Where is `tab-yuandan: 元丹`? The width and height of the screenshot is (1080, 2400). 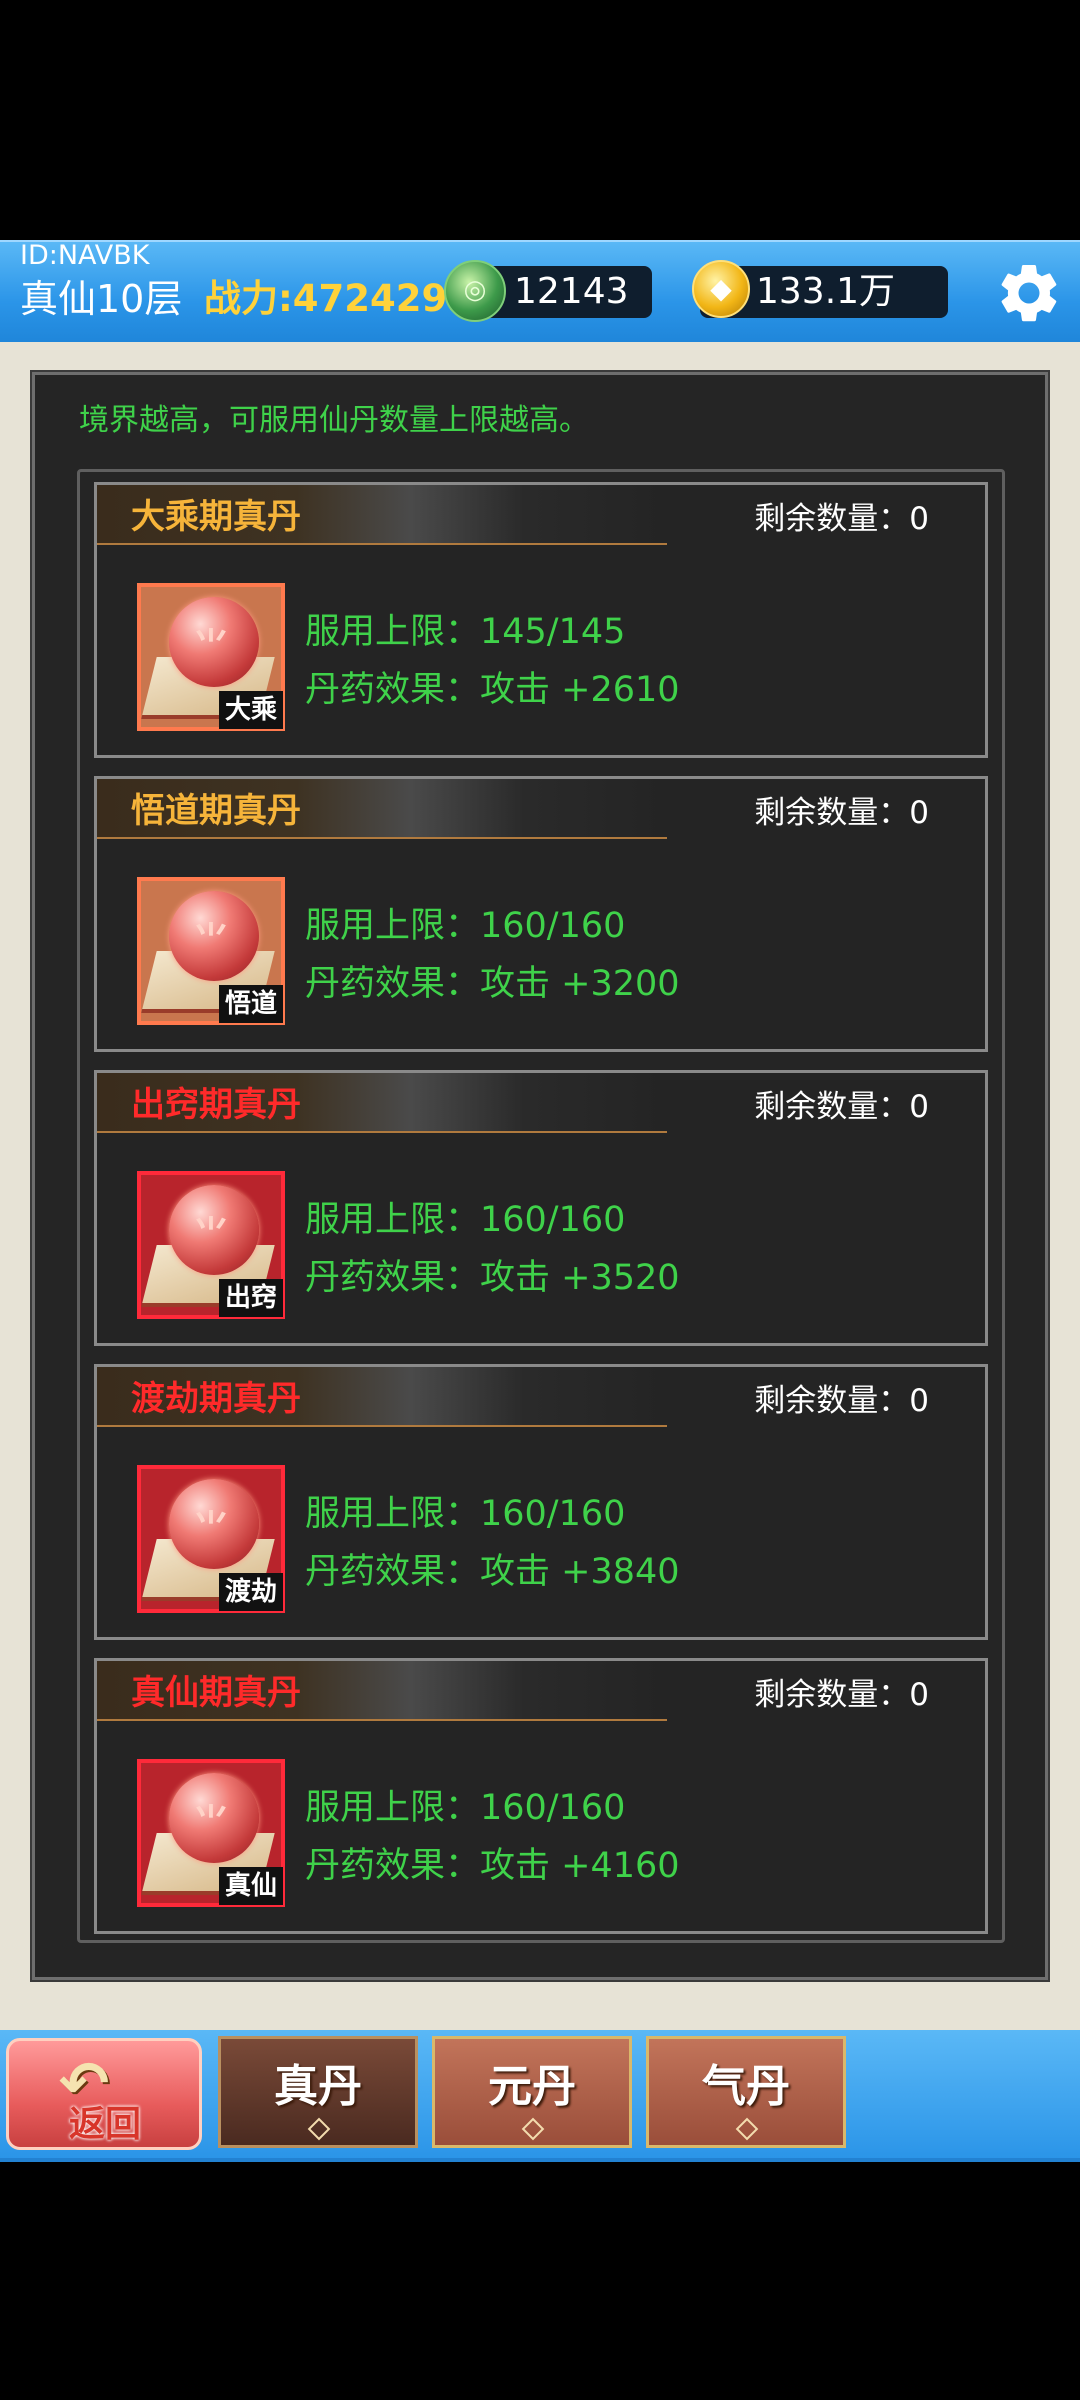
tab-yuandan: 元丹 is located at coordinates (532, 2092).